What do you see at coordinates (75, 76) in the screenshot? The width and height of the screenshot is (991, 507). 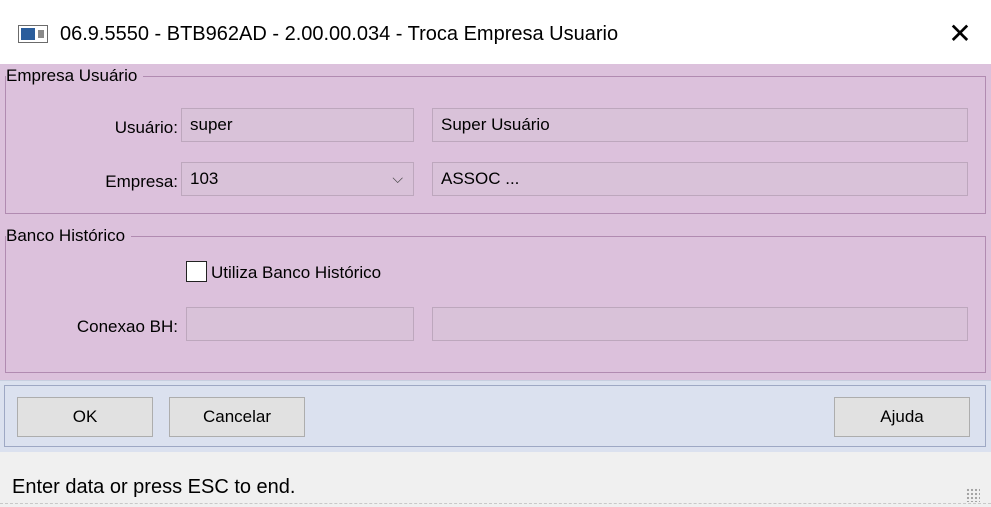 I see `empresa-usuario-legend: Empresa Usuário` at bounding box center [75, 76].